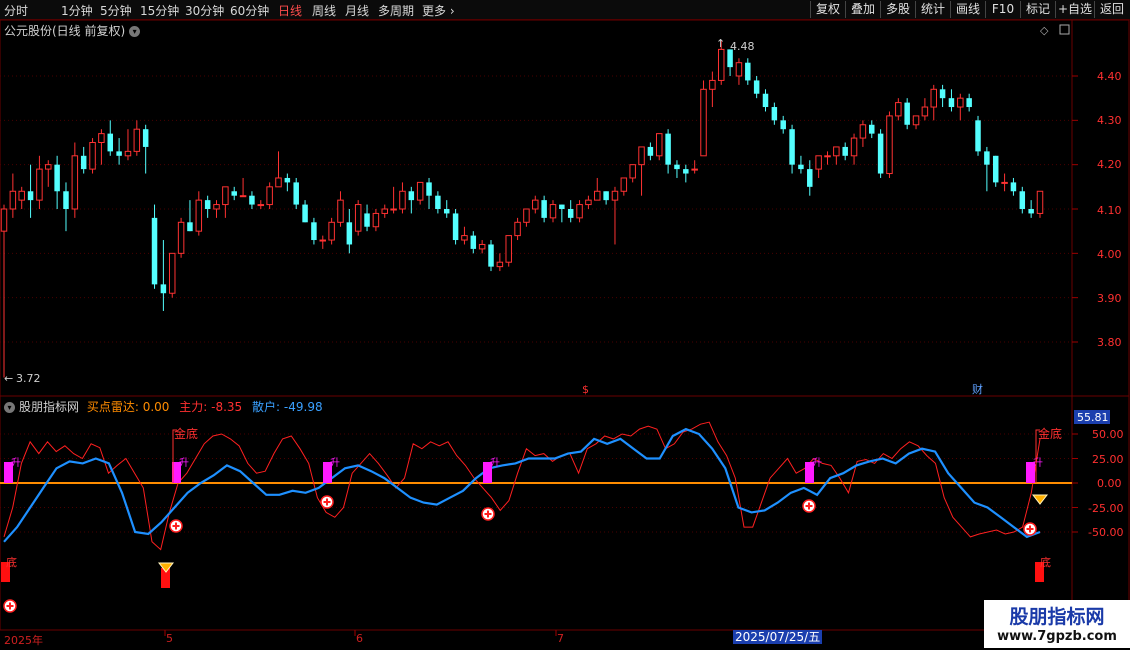  Describe the element at coordinates (1108, 434) in the screenshot. I see `indicator-tick: 50.00` at that location.